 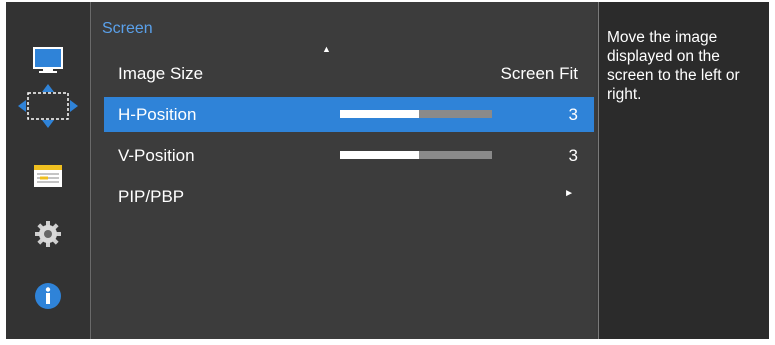 What do you see at coordinates (326, 49) in the screenshot?
I see `scroll-up-indicator: ▲` at bounding box center [326, 49].